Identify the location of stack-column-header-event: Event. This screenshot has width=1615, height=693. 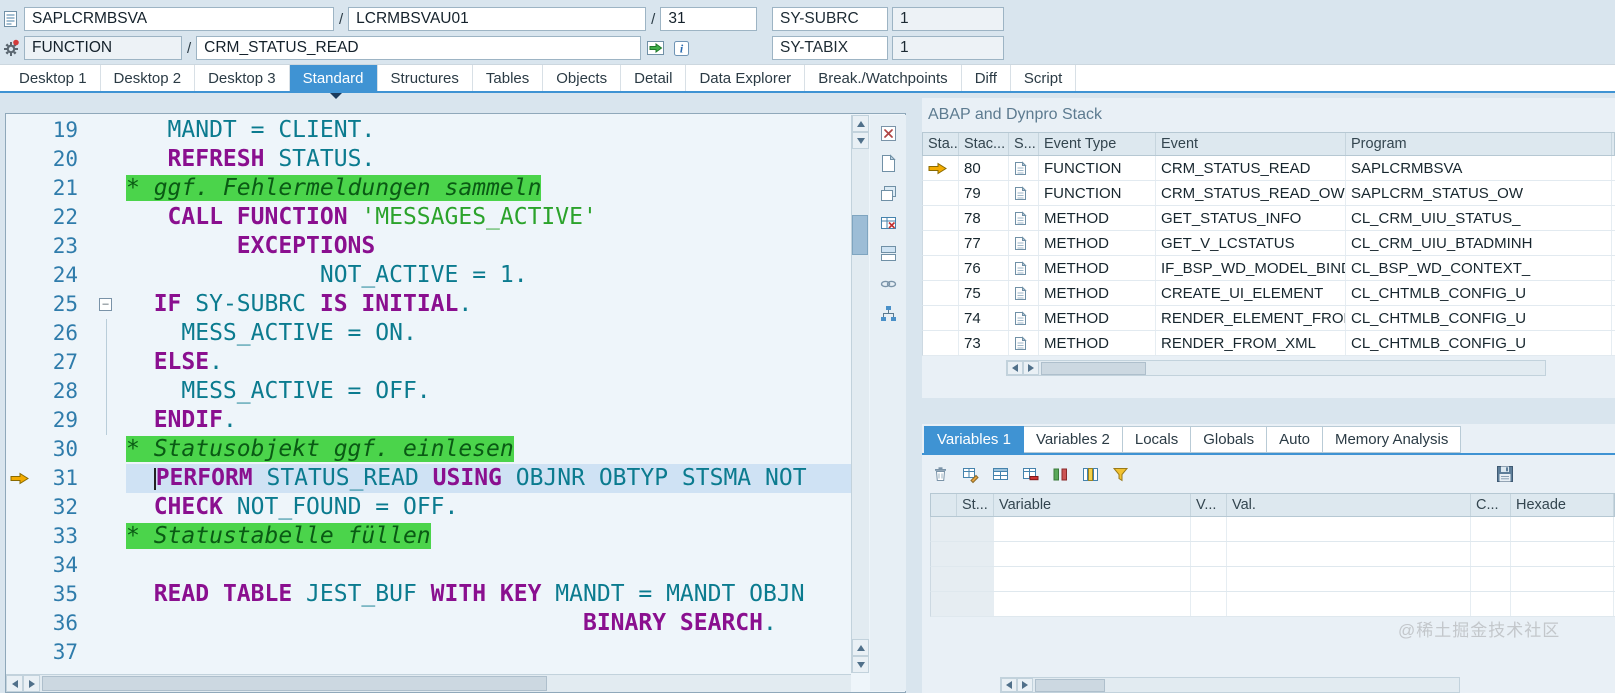
(1251, 144).